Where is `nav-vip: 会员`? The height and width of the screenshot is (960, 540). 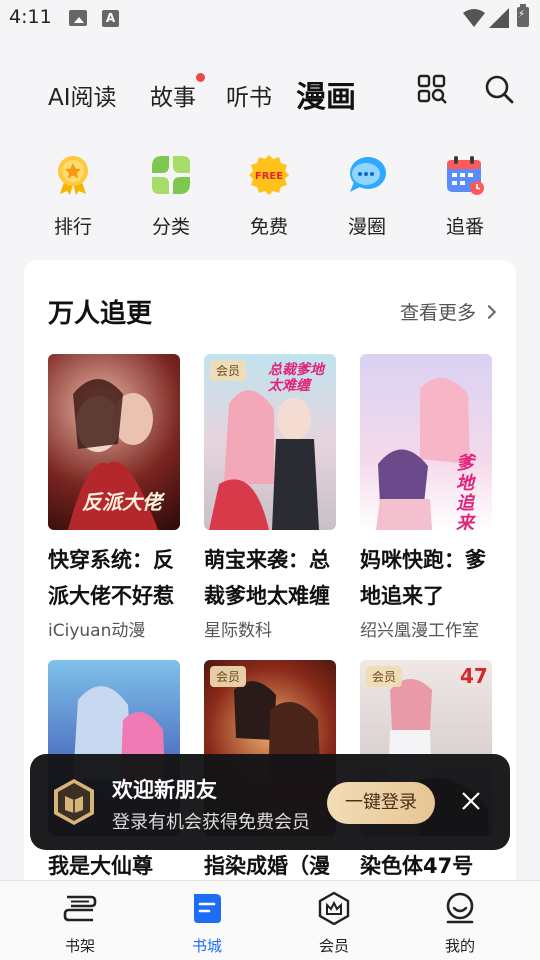
nav-vip: 会员 is located at coordinates (334, 923).